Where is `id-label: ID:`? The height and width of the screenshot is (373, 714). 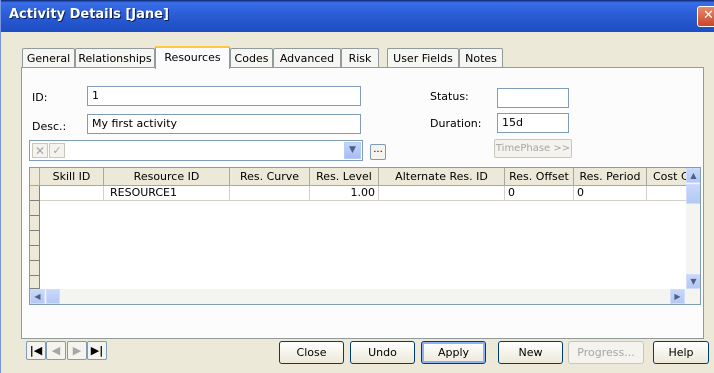 id-label: ID: is located at coordinates (40, 97).